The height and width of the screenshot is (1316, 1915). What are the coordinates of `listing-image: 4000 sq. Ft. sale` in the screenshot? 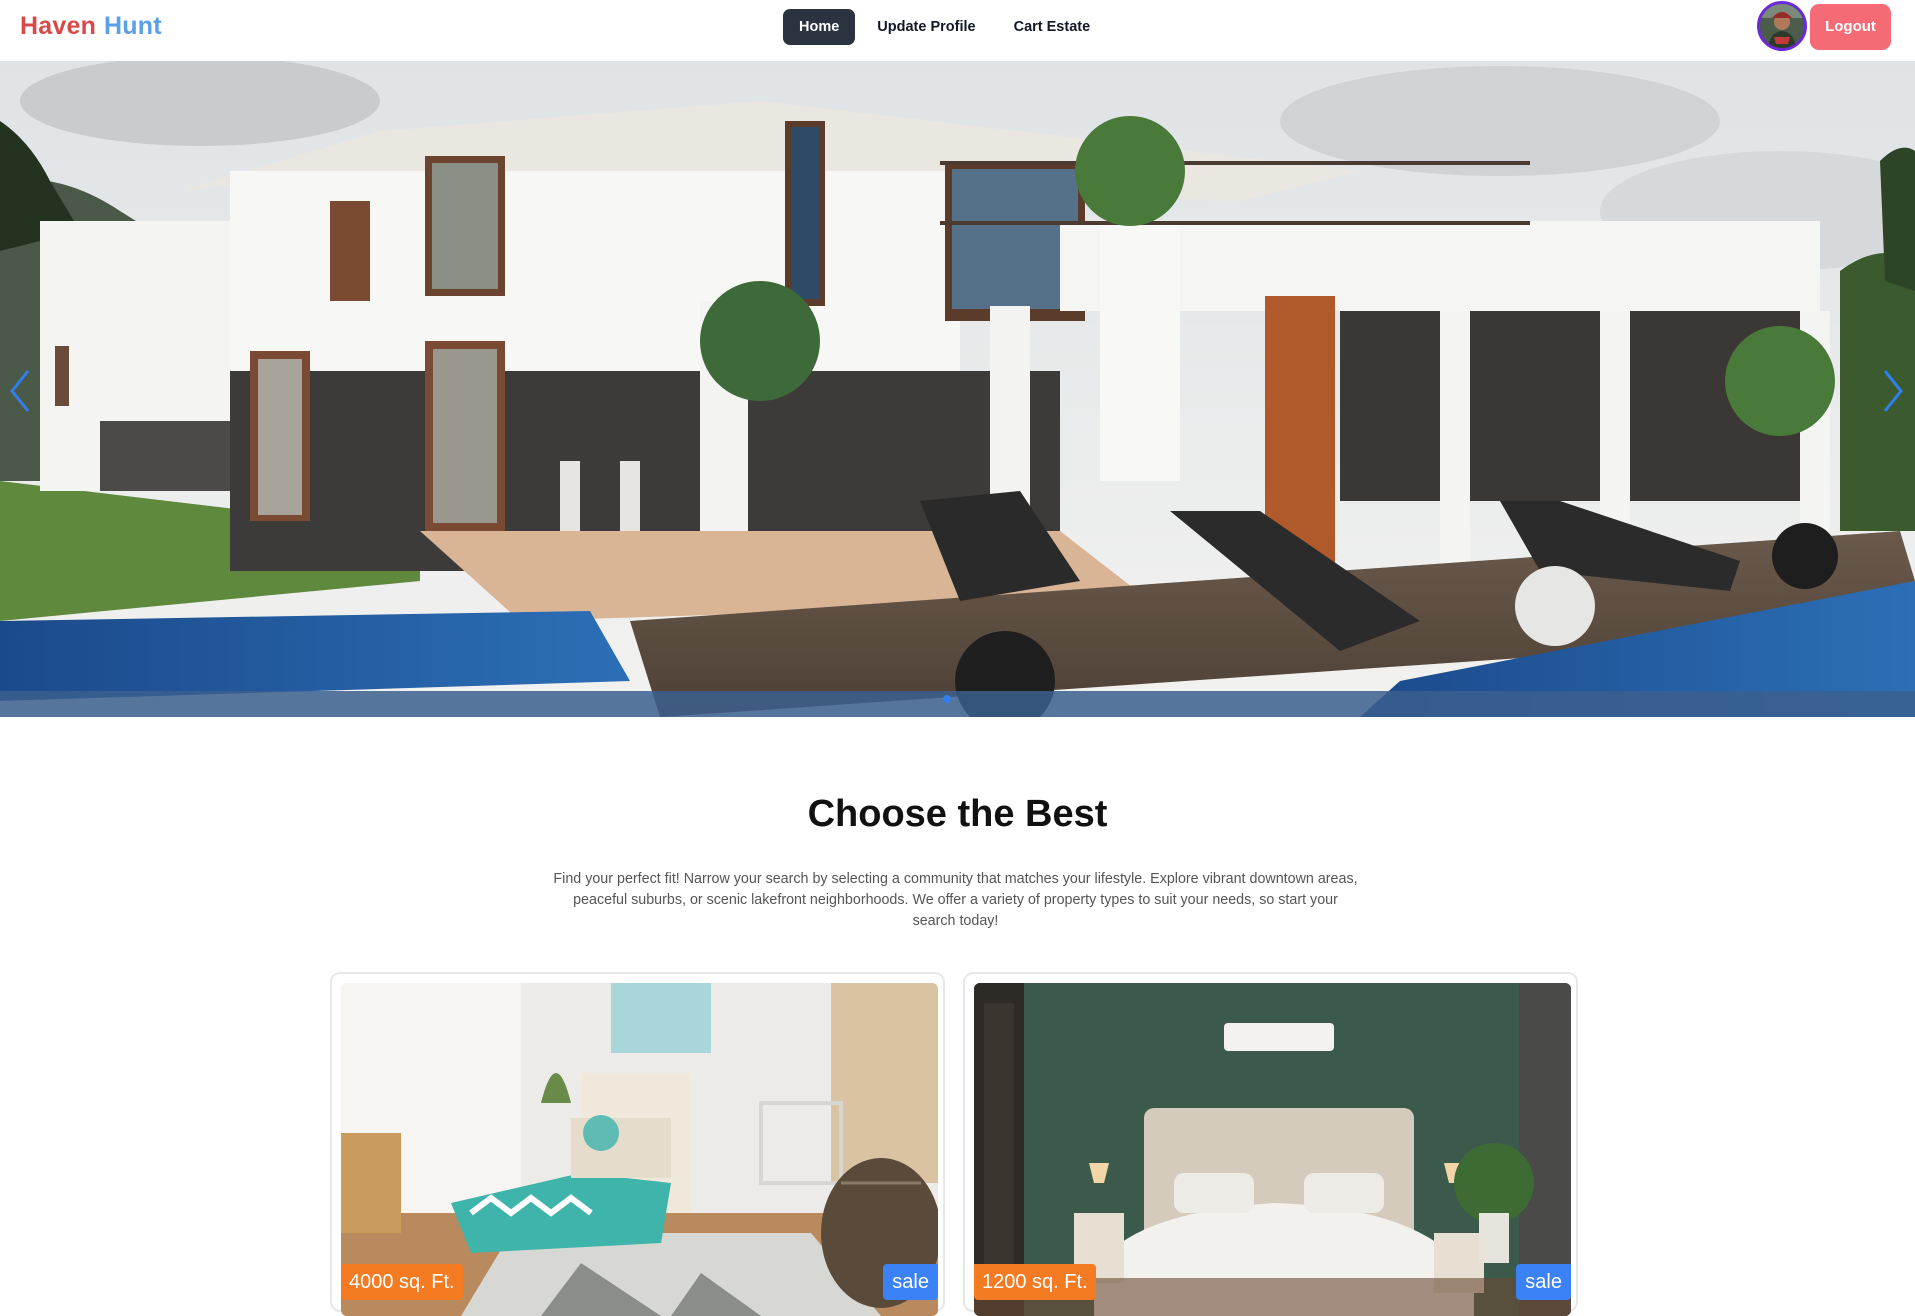 It's located at (639, 1149).